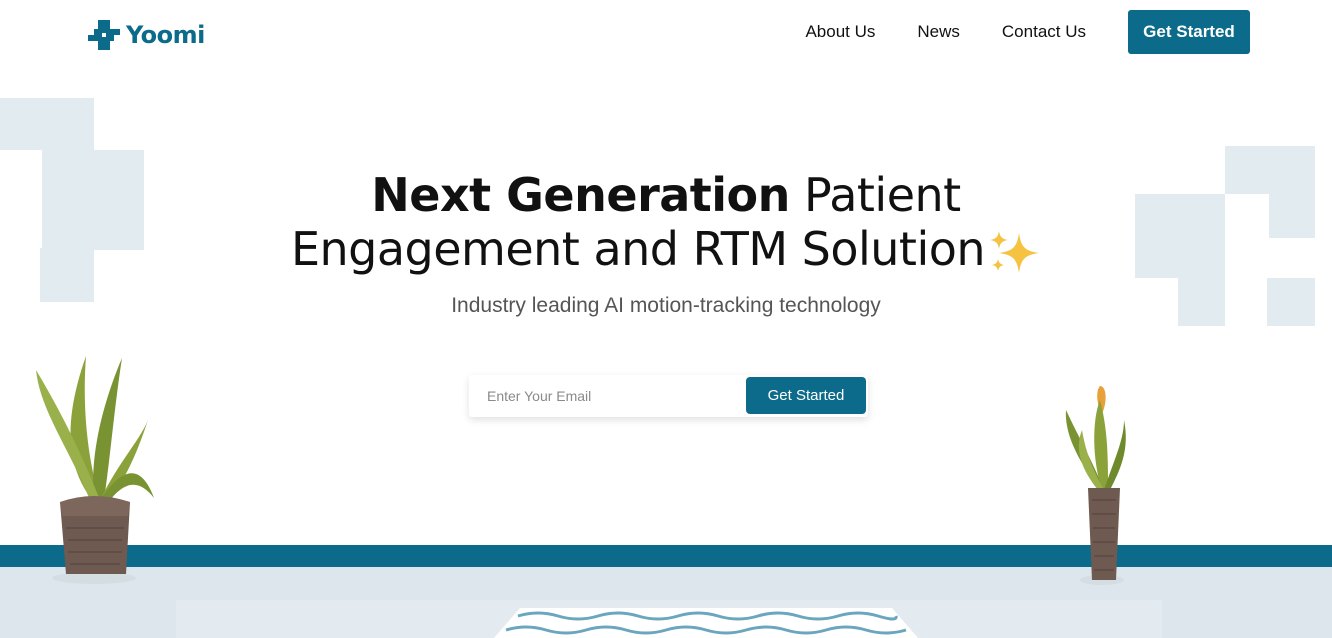 The height and width of the screenshot is (638, 1332). Describe the element at coordinates (806, 395) in the screenshot. I see `signup-get-started-button: Get Started` at that location.